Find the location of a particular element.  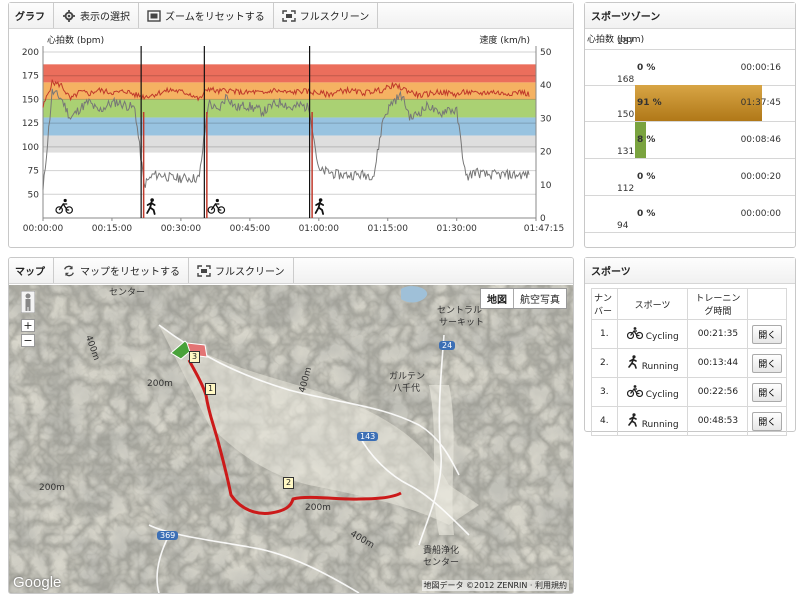

graph-fullscreen-label: フルスクリーン is located at coordinates (334, 17).